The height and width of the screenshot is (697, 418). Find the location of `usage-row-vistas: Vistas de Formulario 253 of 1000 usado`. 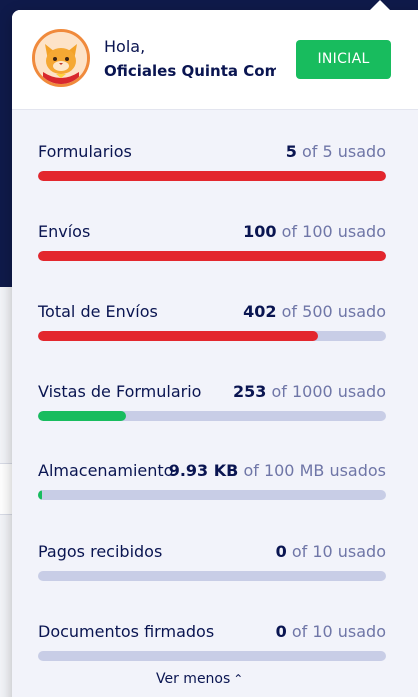

usage-row-vistas: Vistas de Formulario 253 of 1000 usado is located at coordinates (212, 407).